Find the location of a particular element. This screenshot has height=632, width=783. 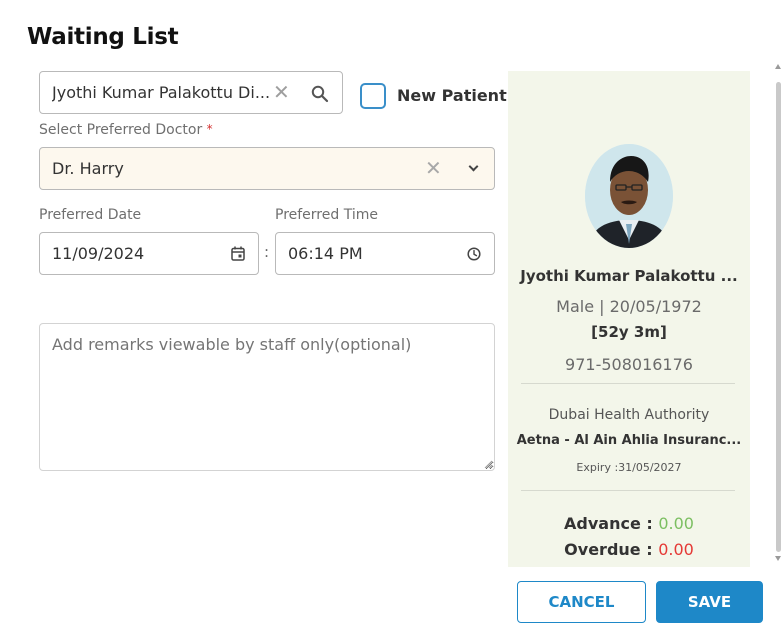

scroll-up-icon is located at coordinates (778, 66).